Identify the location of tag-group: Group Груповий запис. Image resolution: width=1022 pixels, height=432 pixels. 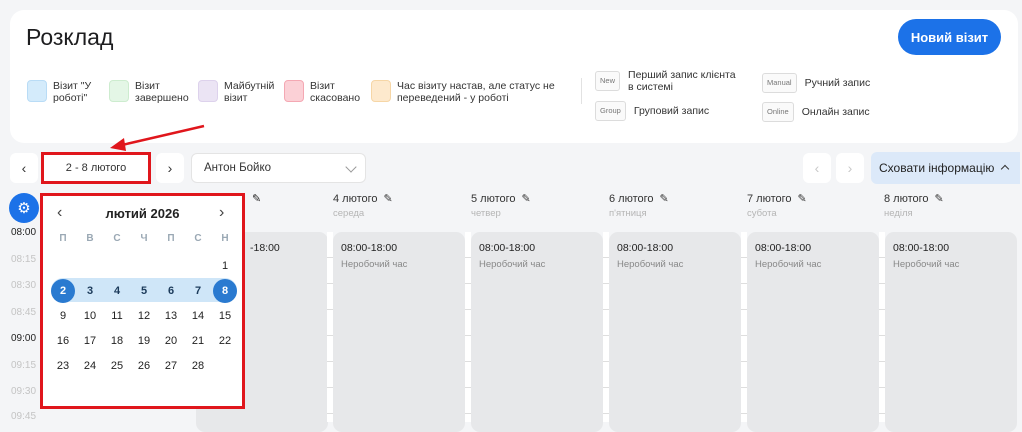
(652, 111).